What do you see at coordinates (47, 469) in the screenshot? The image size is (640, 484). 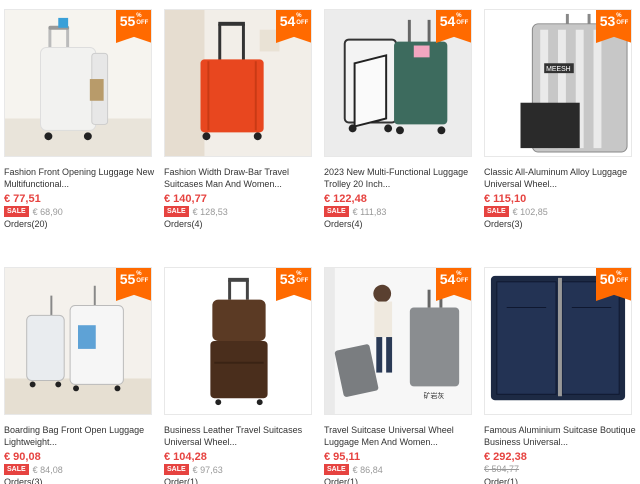 I see `original-price: € 84,08` at bounding box center [47, 469].